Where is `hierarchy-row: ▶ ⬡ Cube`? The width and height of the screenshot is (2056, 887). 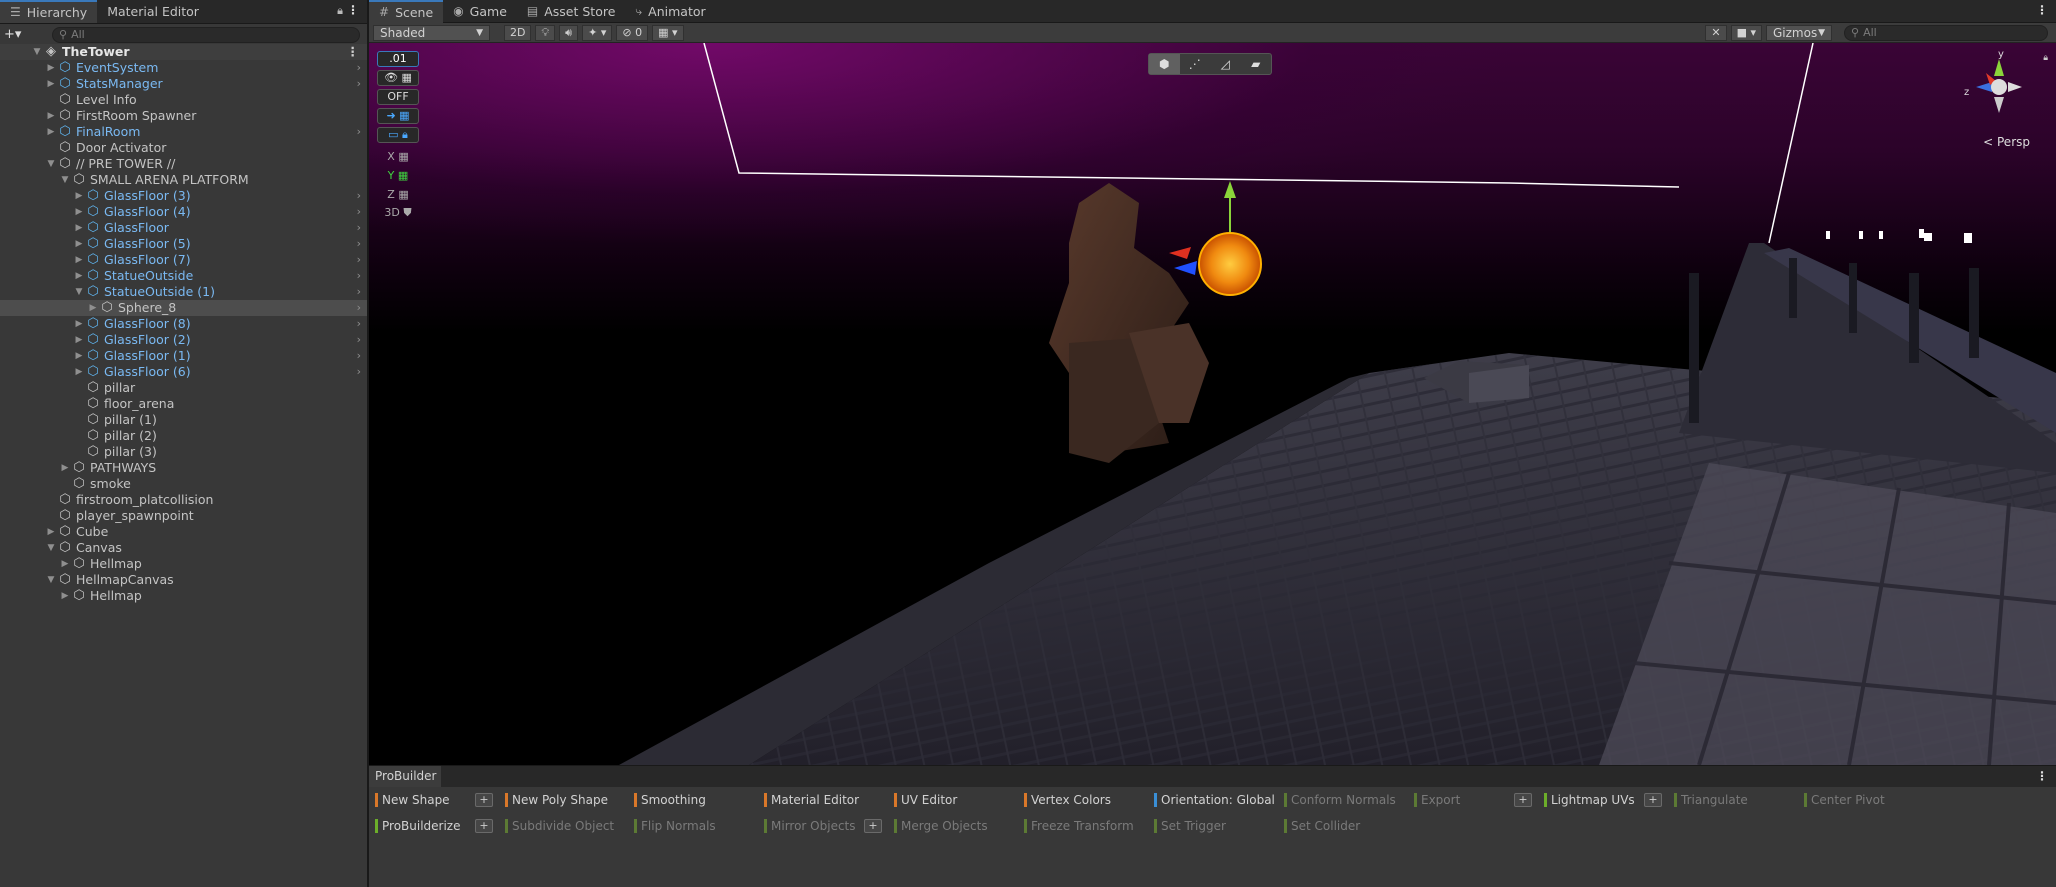
hierarchy-row: ▶ ⬡ Cube is located at coordinates (183, 532).